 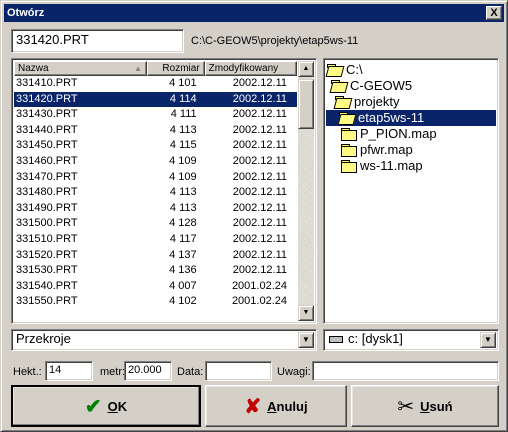 I want to click on uwagi-input, so click(x=405, y=371).